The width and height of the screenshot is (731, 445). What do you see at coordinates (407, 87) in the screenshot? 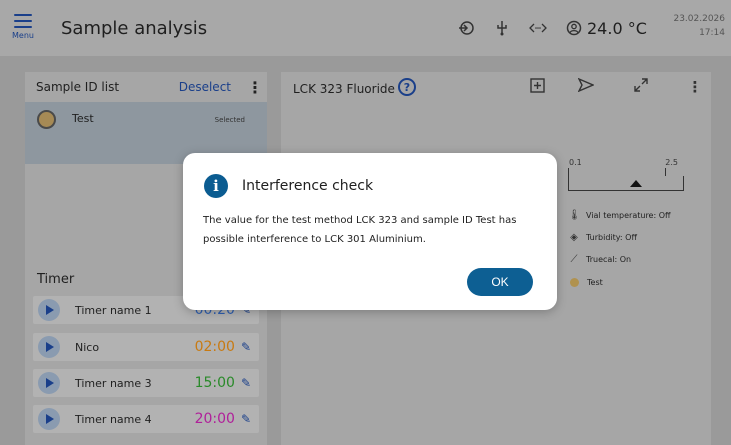
I see `help-icon: ?` at bounding box center [407, 87].